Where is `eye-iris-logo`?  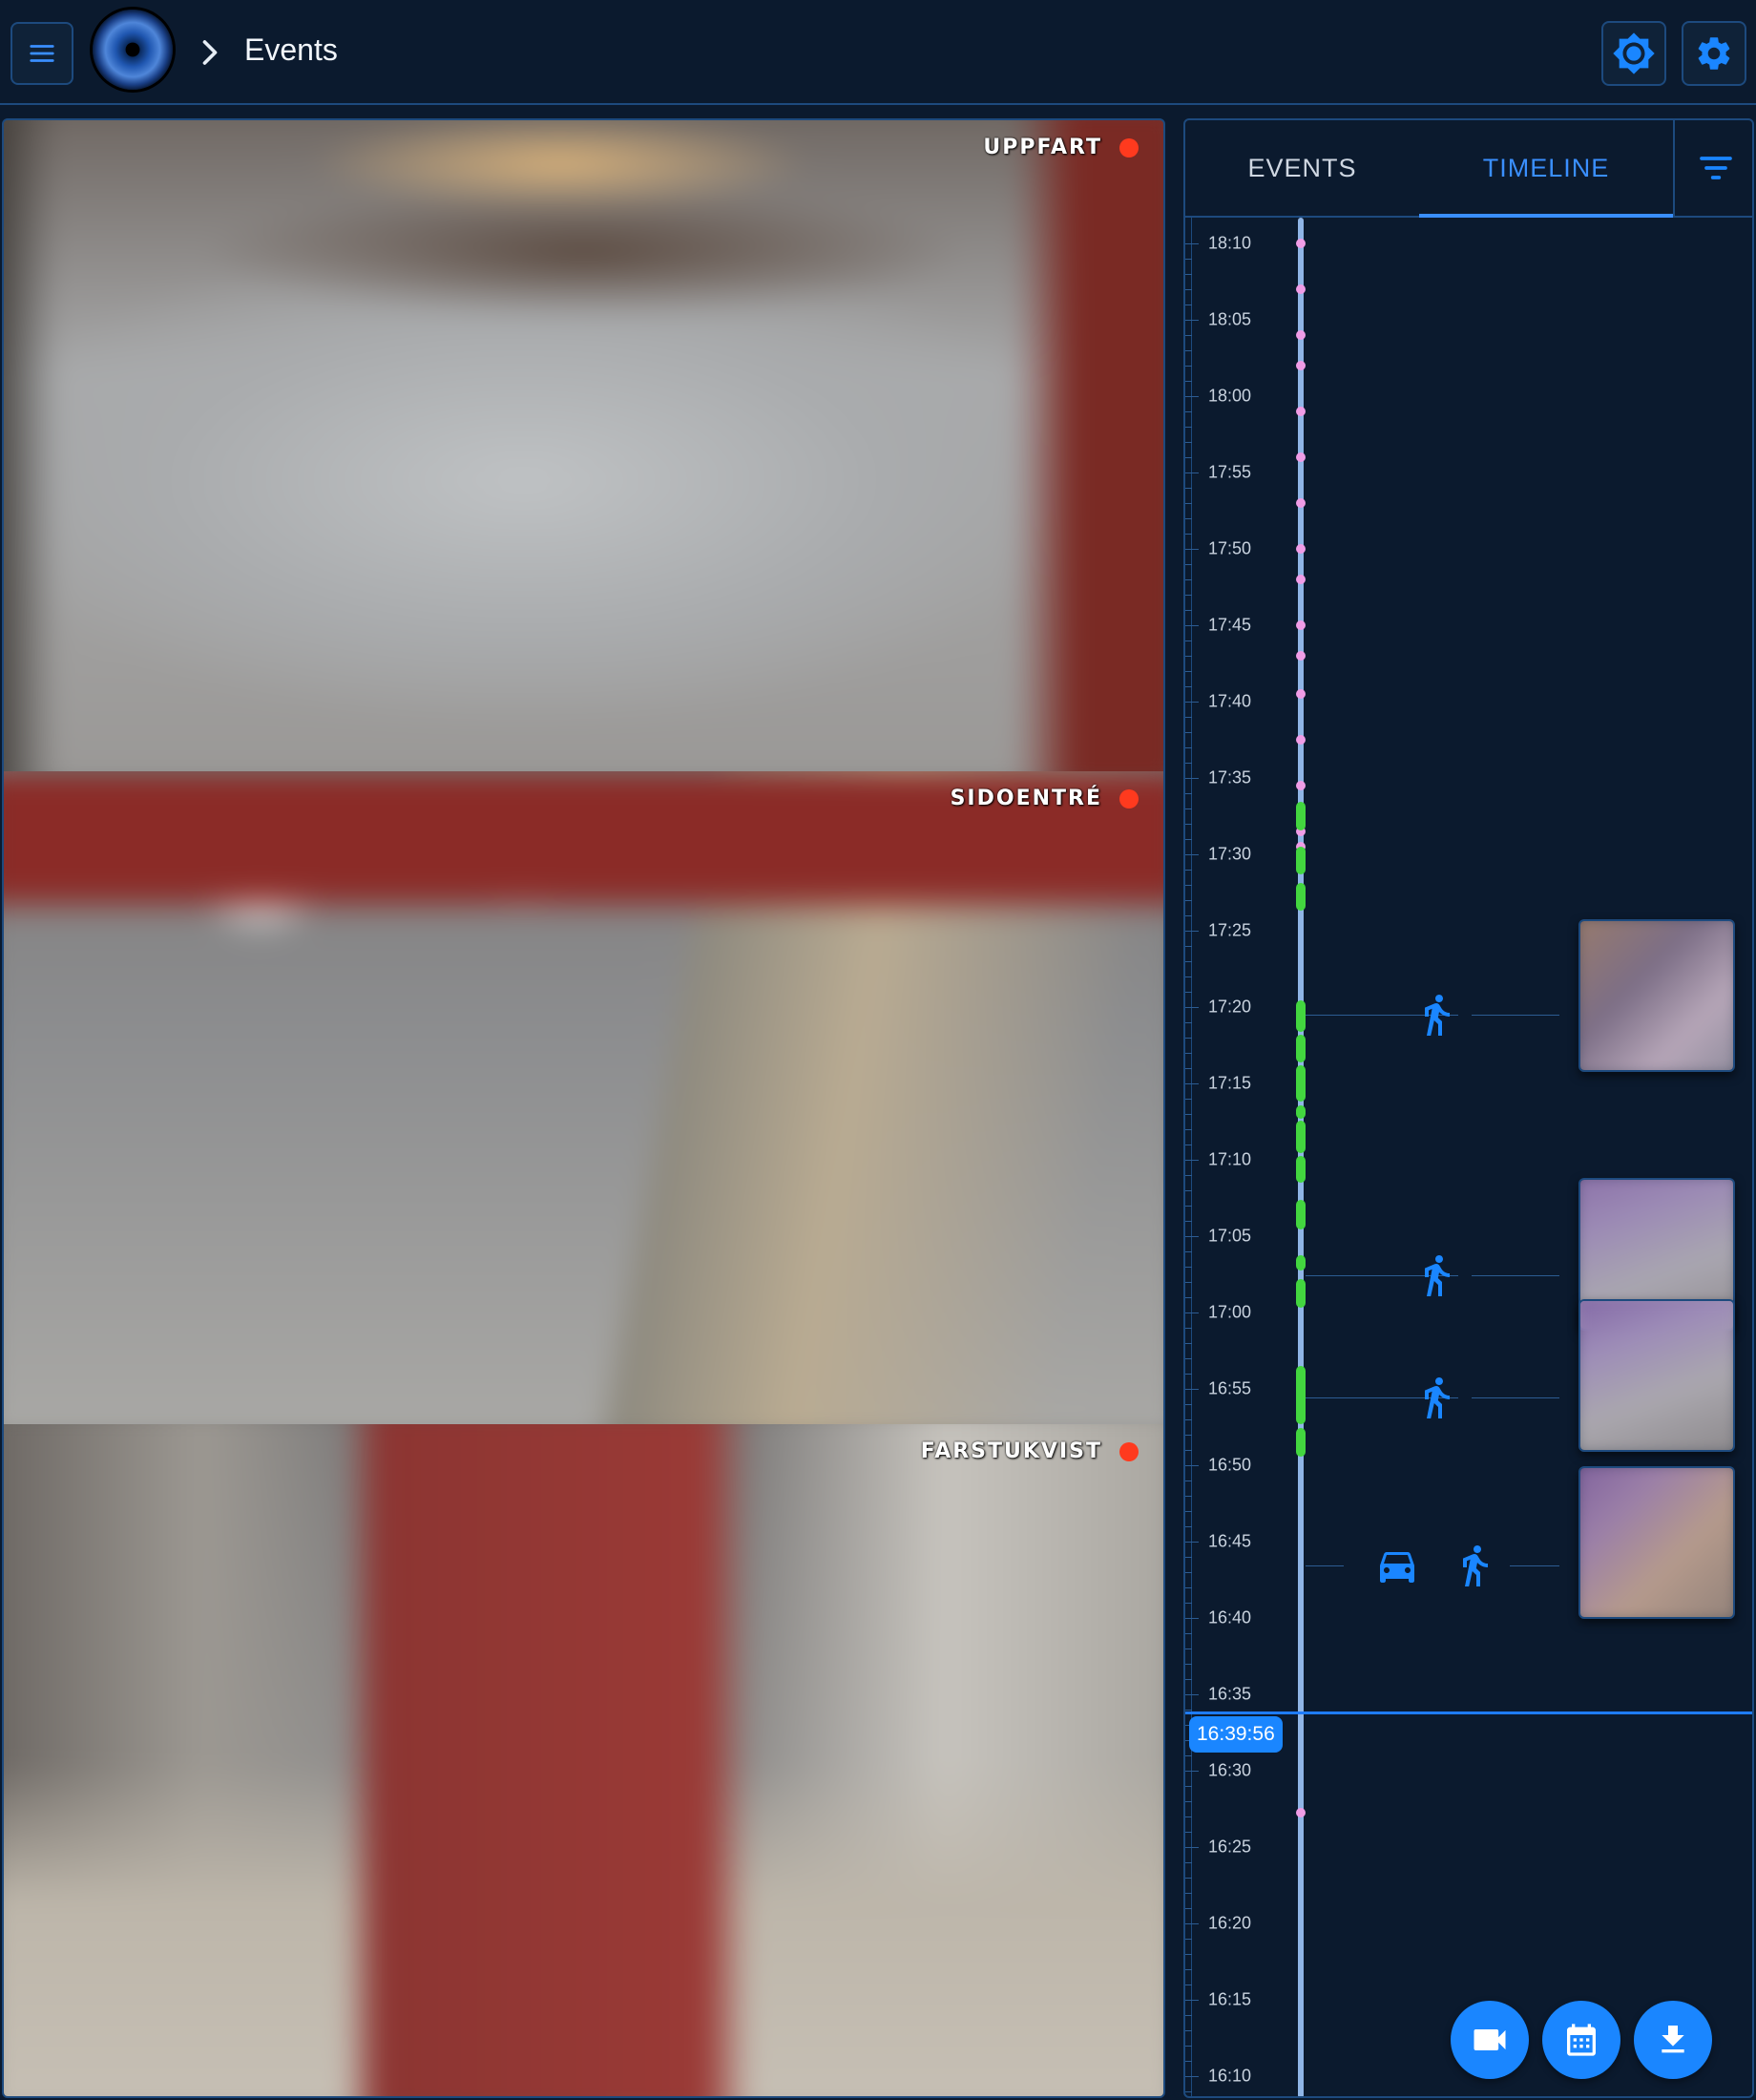 eye-iris-logo is located at coordinates (133, 50).